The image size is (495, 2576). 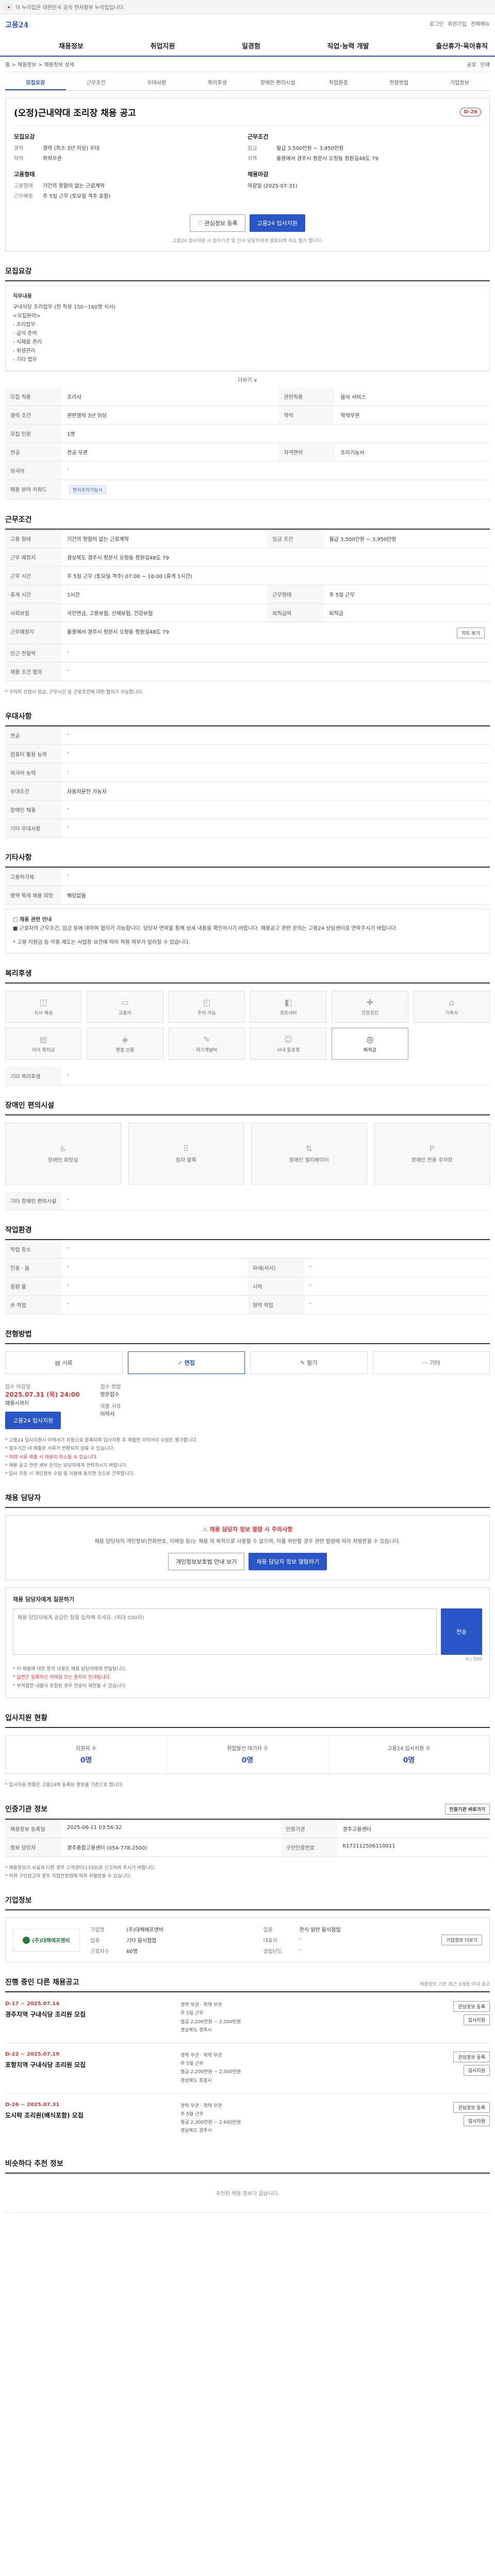 I want to click on manage-link-button: 인증기관 바로가기, so click(x=467, y=1809).